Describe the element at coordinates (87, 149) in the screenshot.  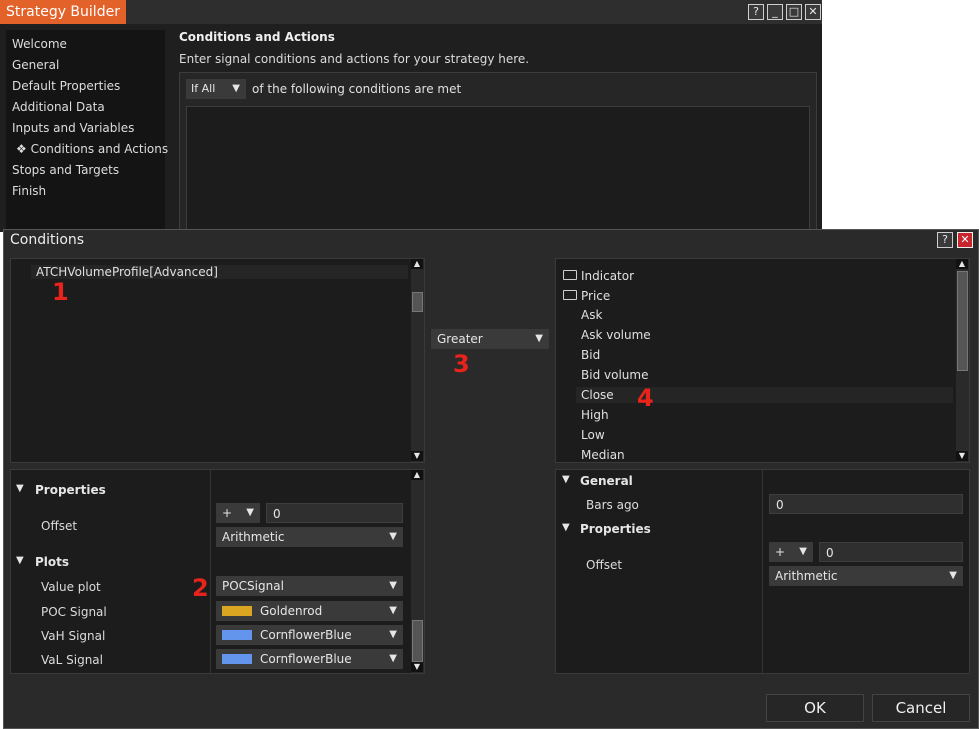
I see `nav-conditions-and-actions: ❖ Conditions and Actions` at that location.